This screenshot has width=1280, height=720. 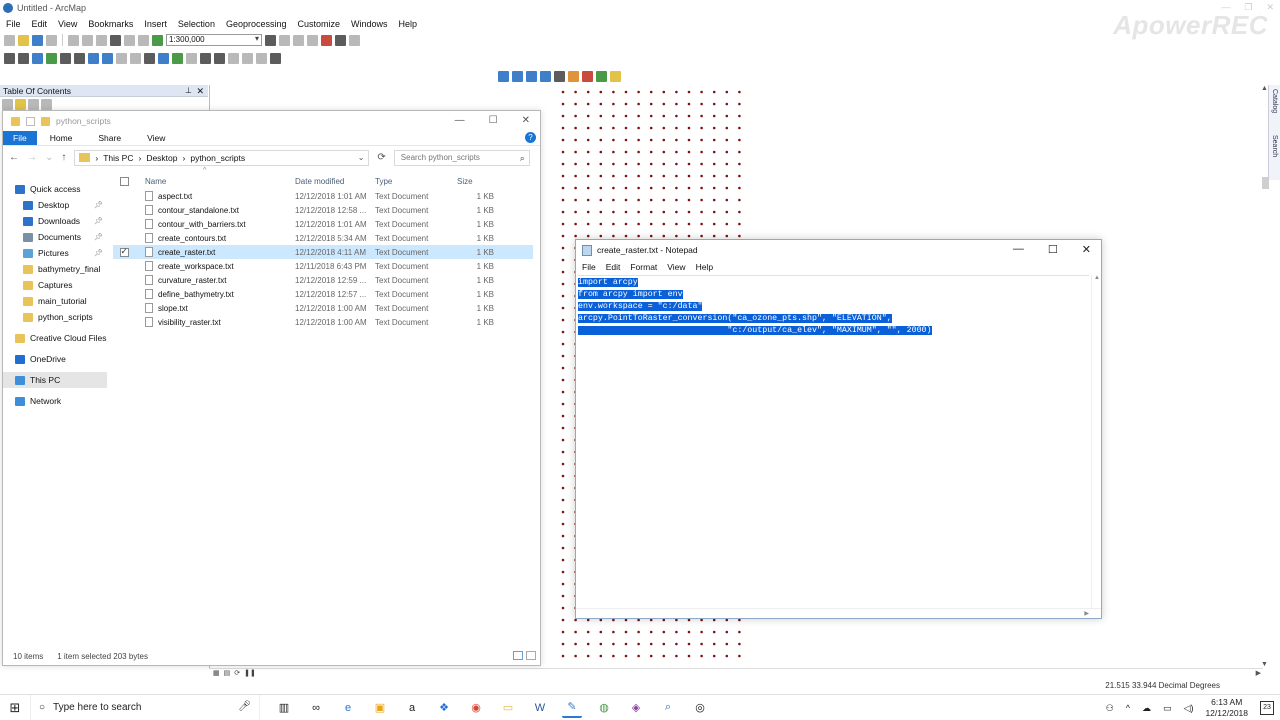 I want to click on edge-icon: e, so click(x=348, y=708).